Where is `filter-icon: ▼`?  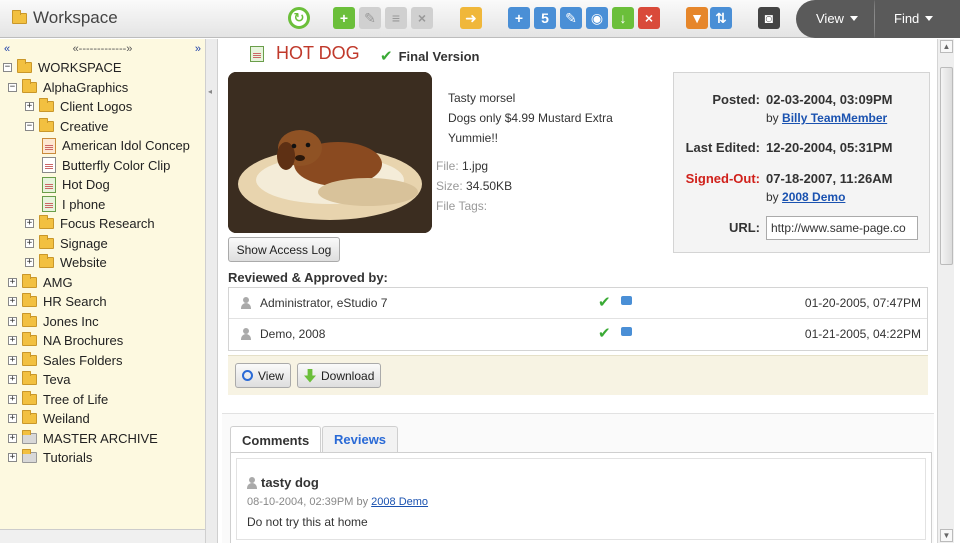
filter-icon: ▼ is located at coordinates (697, 18).